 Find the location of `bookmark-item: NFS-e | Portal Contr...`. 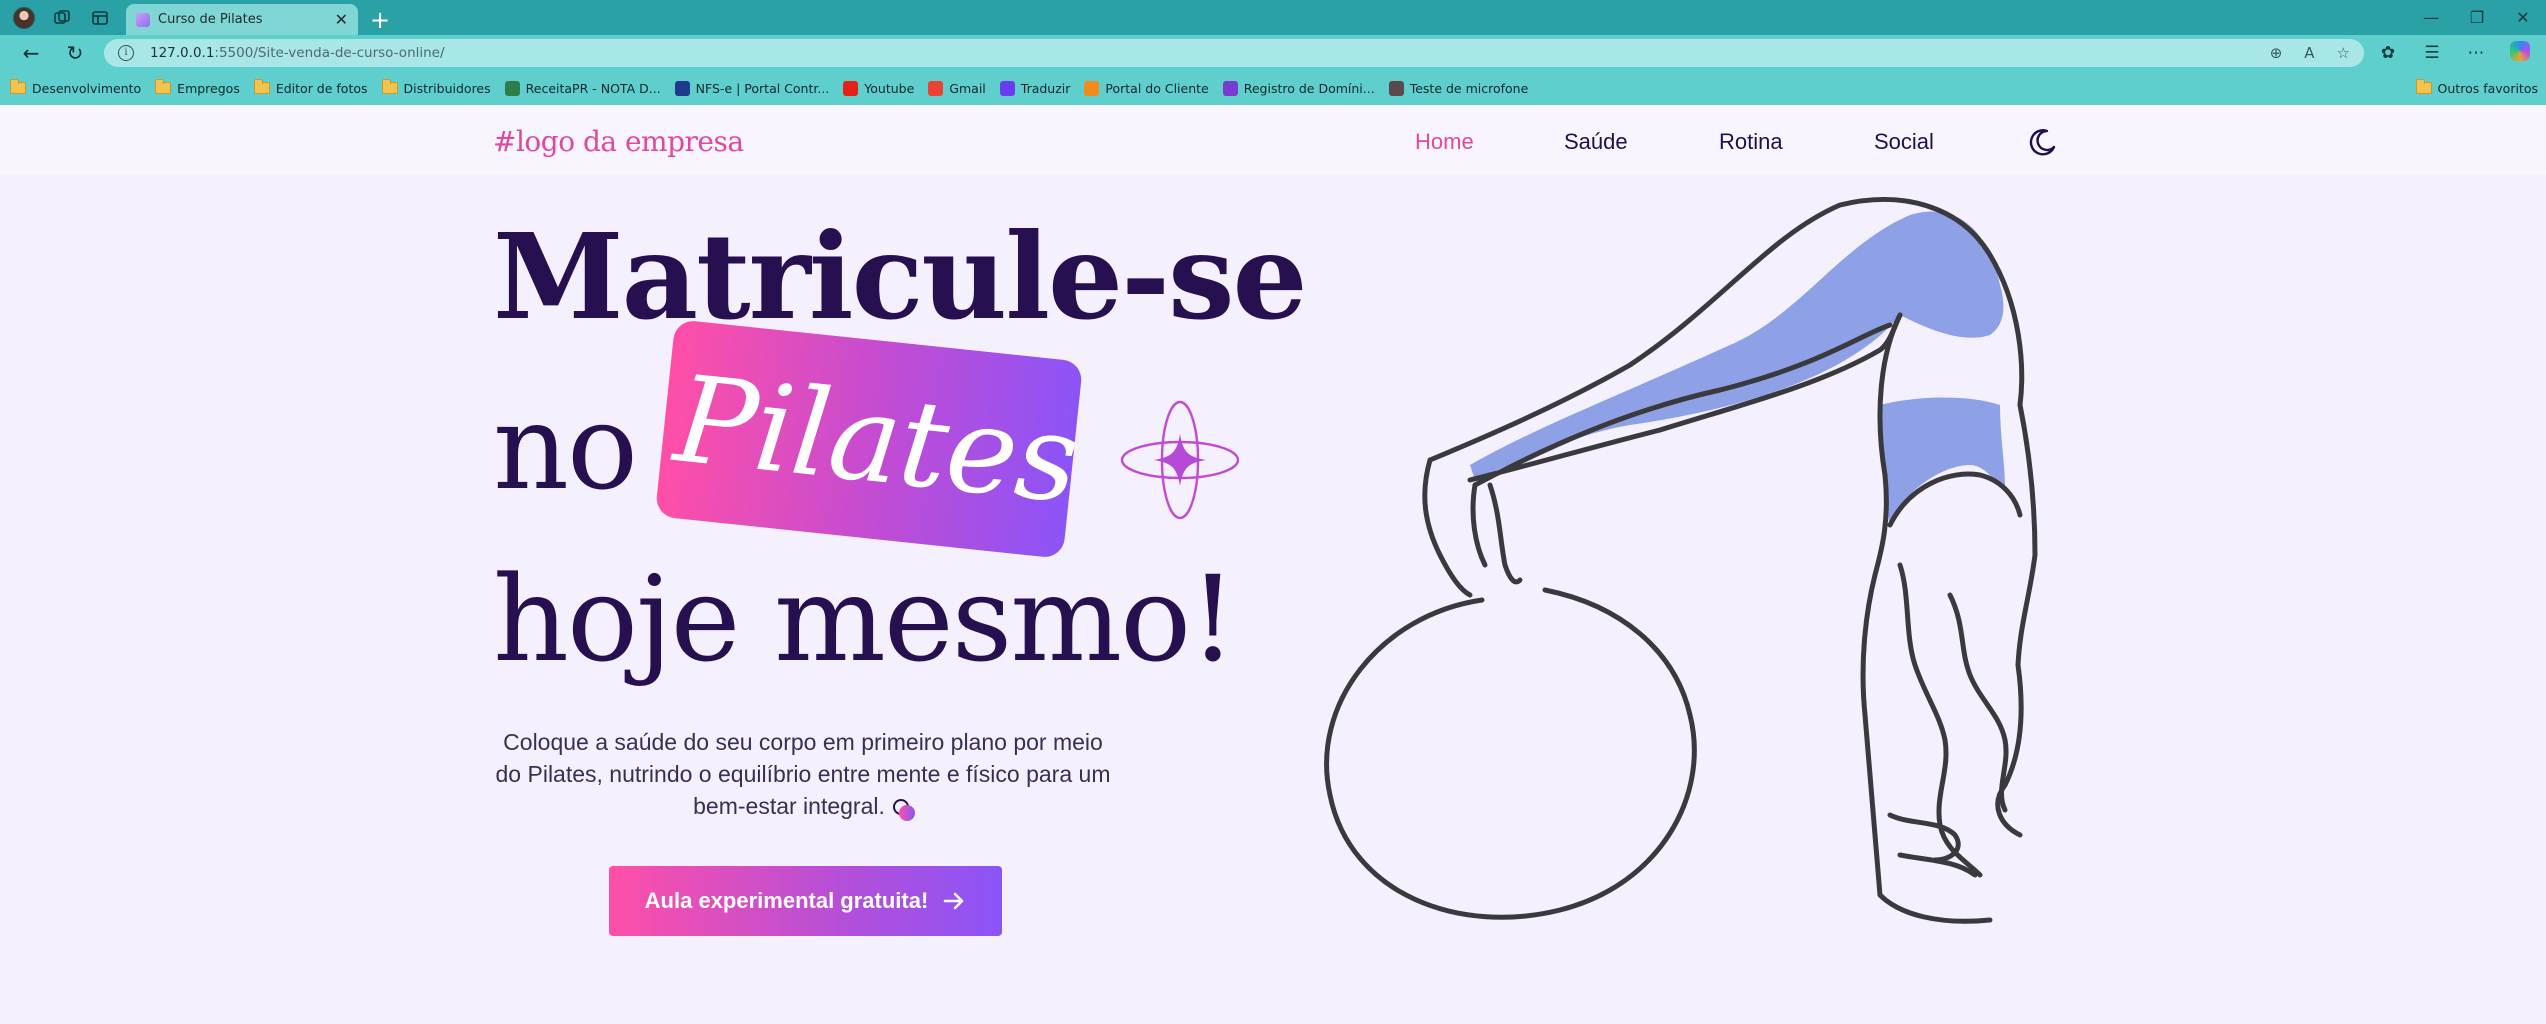

bookmark-item: NFS-e | Portal Contr... is located at coordinates (752, 88).